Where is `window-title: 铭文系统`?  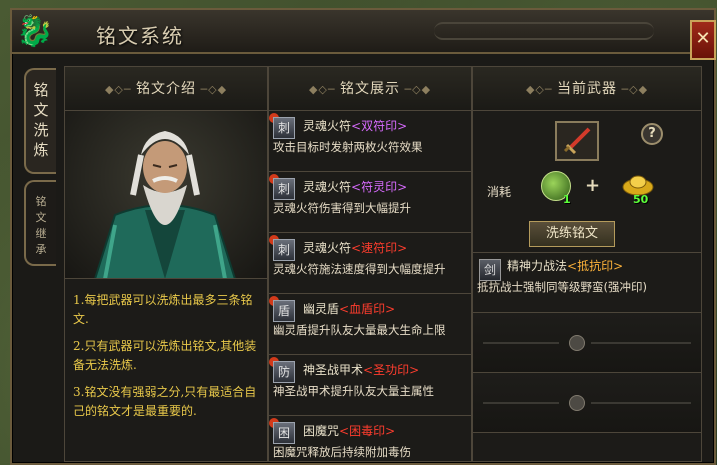 window-title: 铭文系统 is located at coordinates (140, 36).